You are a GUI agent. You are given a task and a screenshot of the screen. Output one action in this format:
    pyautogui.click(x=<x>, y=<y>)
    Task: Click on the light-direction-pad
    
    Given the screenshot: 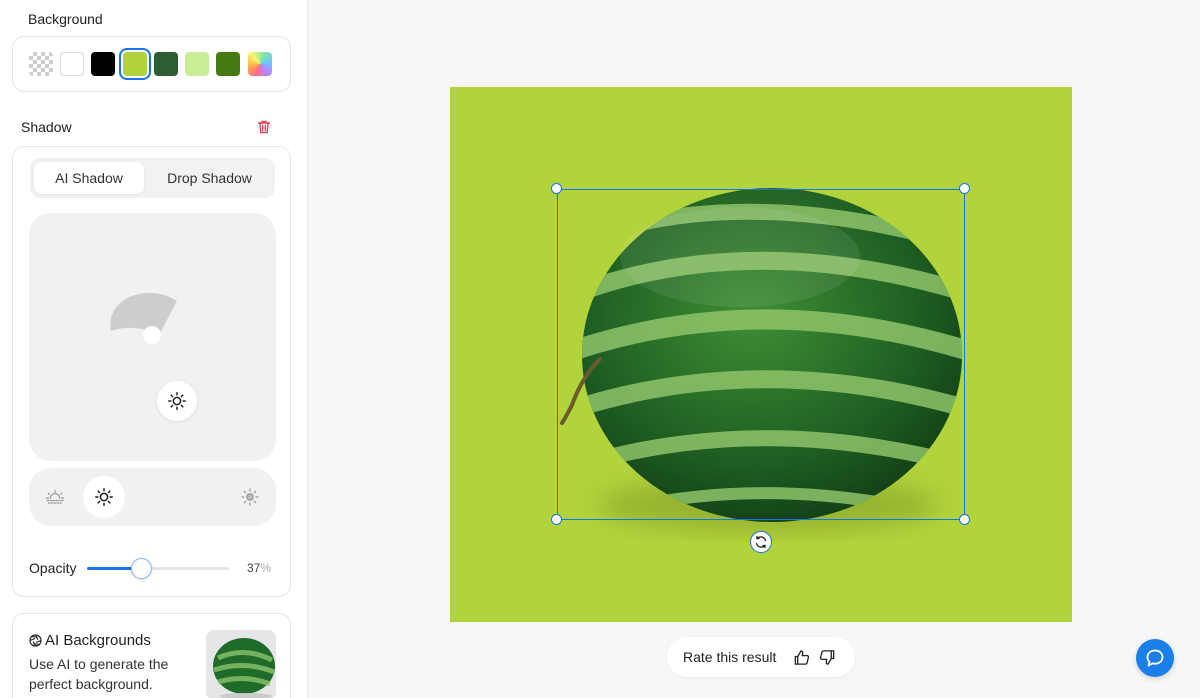 What is the action you would take?
    pyautogui.click(x=152, y=337)
    